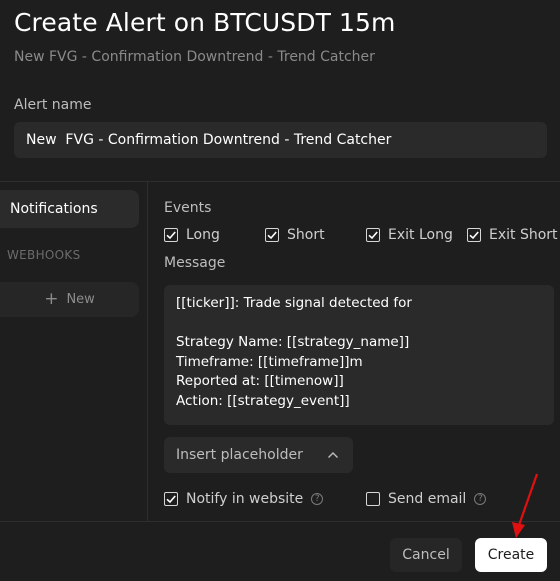  I want to click on new-webhook-button: + New, so click(69, 299).